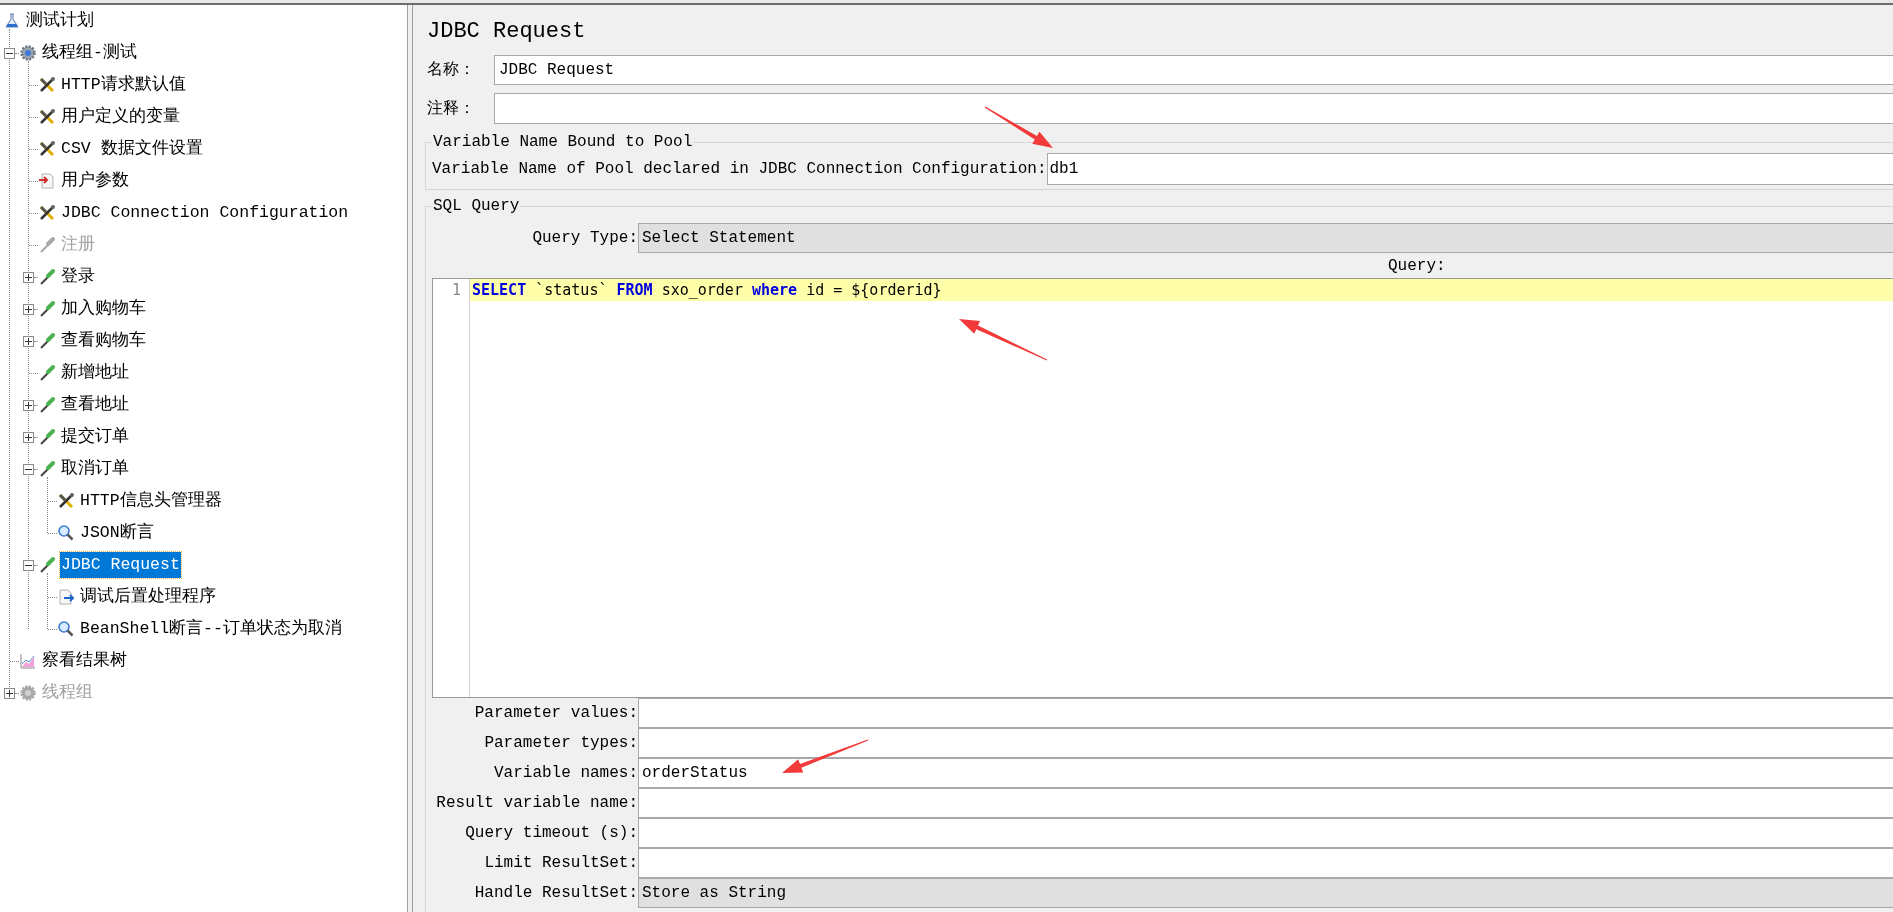 The width and height of the screenshot is (1893, 912). Describe the element at coordinates (117, 533) in the screenshot. I see `tree-item: JSON断言` at that location.